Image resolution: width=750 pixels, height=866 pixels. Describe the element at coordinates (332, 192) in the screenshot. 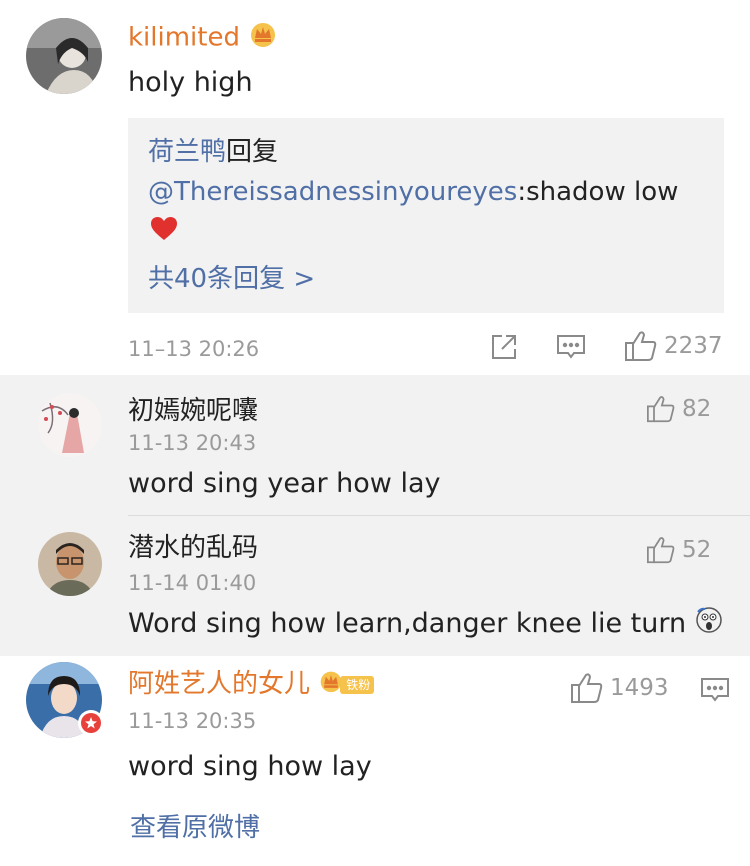

I see `mention-link: @Thereissadnessinyoureyes` at that location.